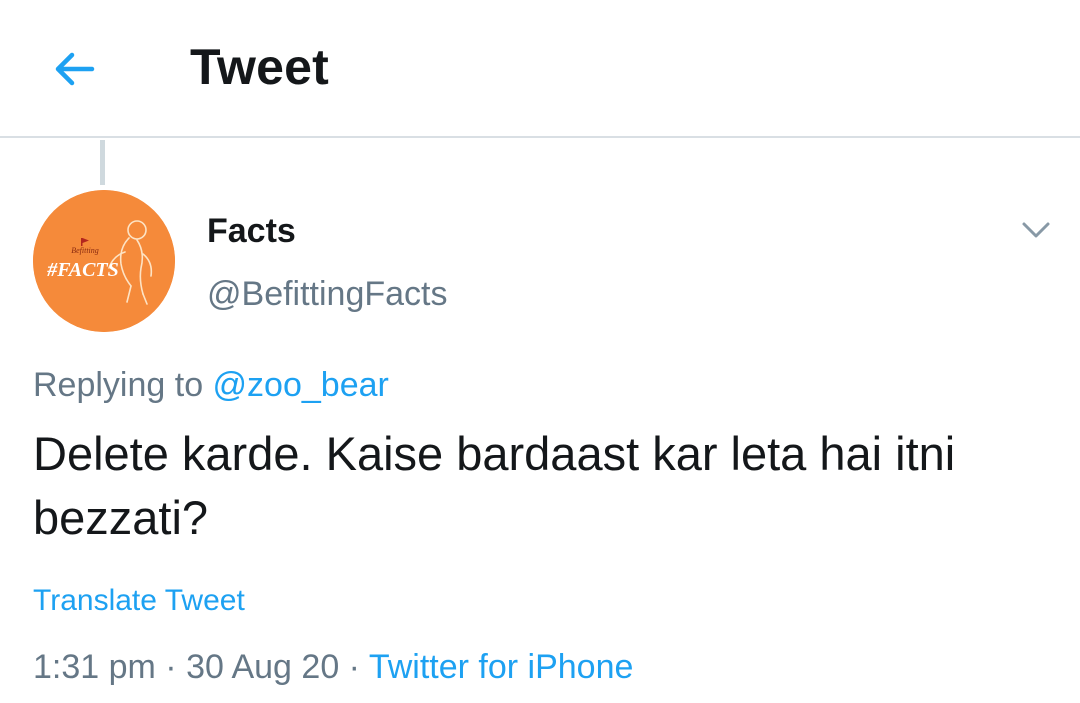 The height and width of the screenshot is (703, 1080). Describe the element at coordinates (263, 667) in the screenshot. I see `tweet-date: 30 Aug 20` at that location.